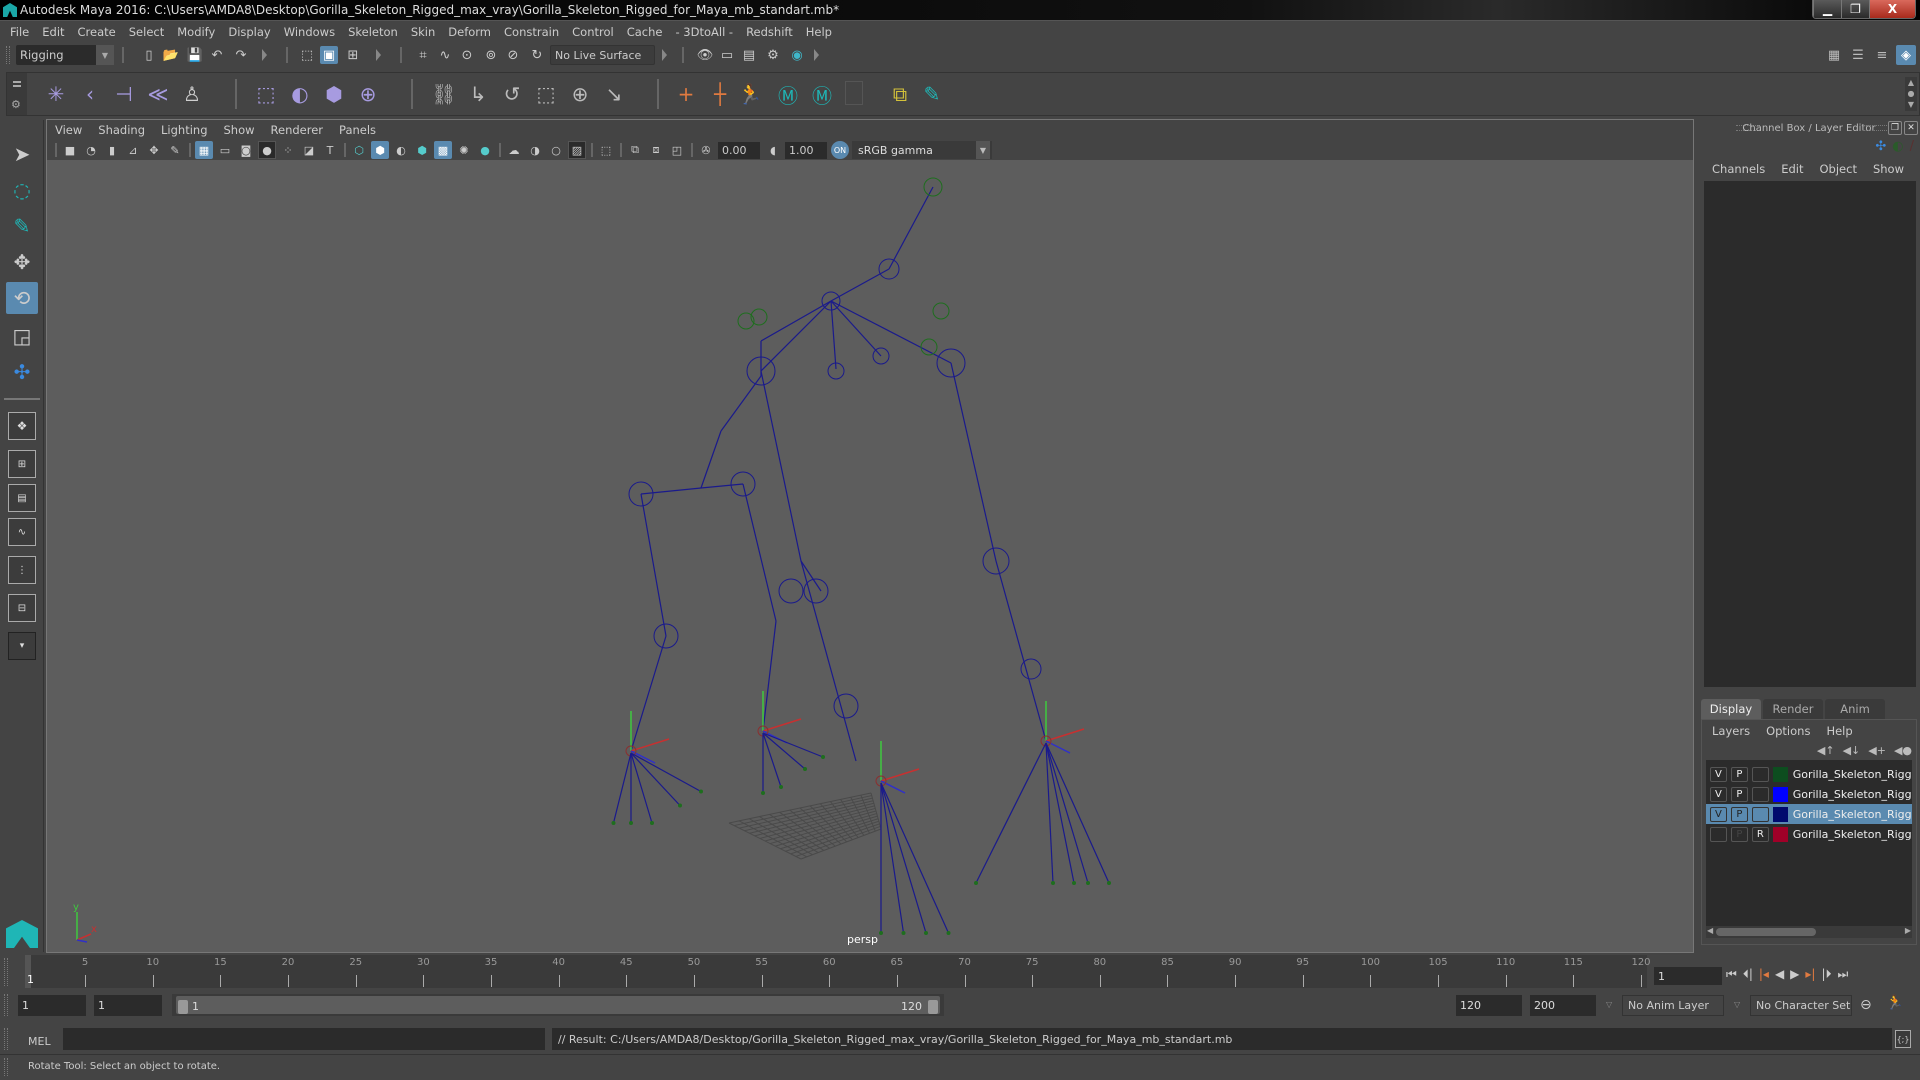  Describe the element at coordinates (334, 94) in the screenshot. I see `lattice-icon: ⬢` at that location.